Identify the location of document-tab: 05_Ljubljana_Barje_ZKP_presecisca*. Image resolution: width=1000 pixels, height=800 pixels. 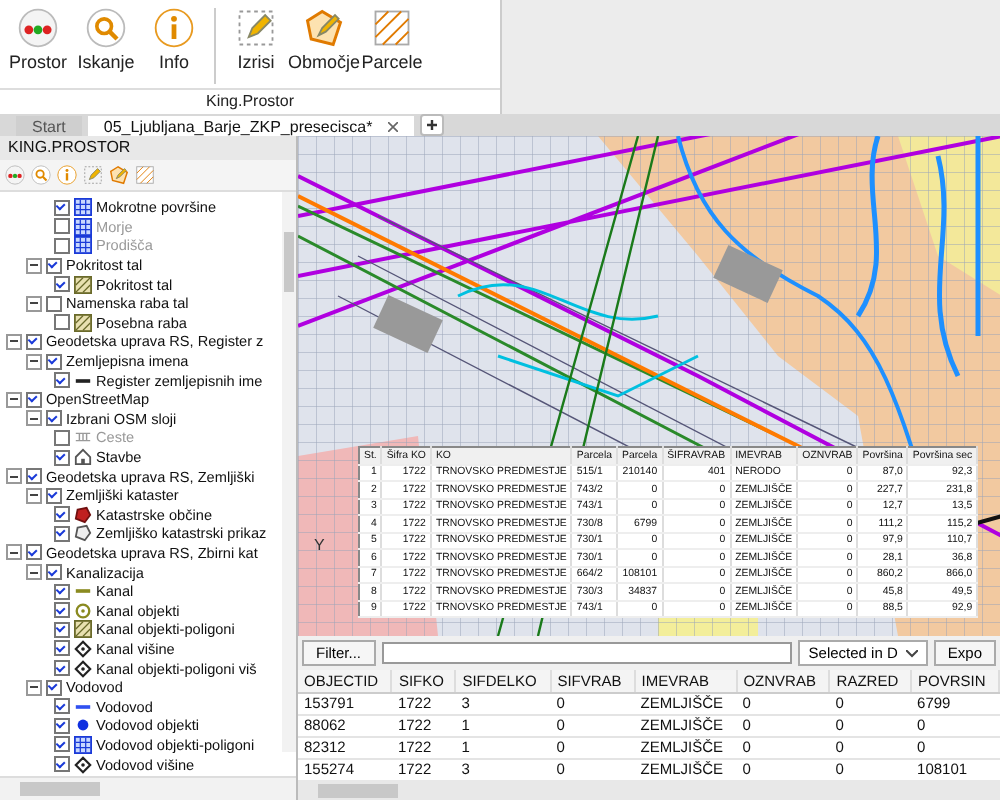
(251, 126).